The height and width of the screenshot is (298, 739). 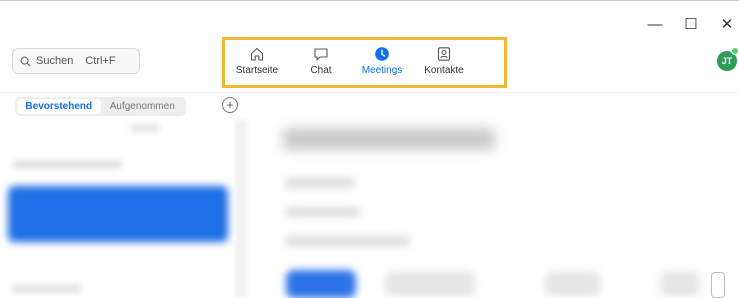 I want to click on chat-bubble-icon, so click(x=321, y=54).